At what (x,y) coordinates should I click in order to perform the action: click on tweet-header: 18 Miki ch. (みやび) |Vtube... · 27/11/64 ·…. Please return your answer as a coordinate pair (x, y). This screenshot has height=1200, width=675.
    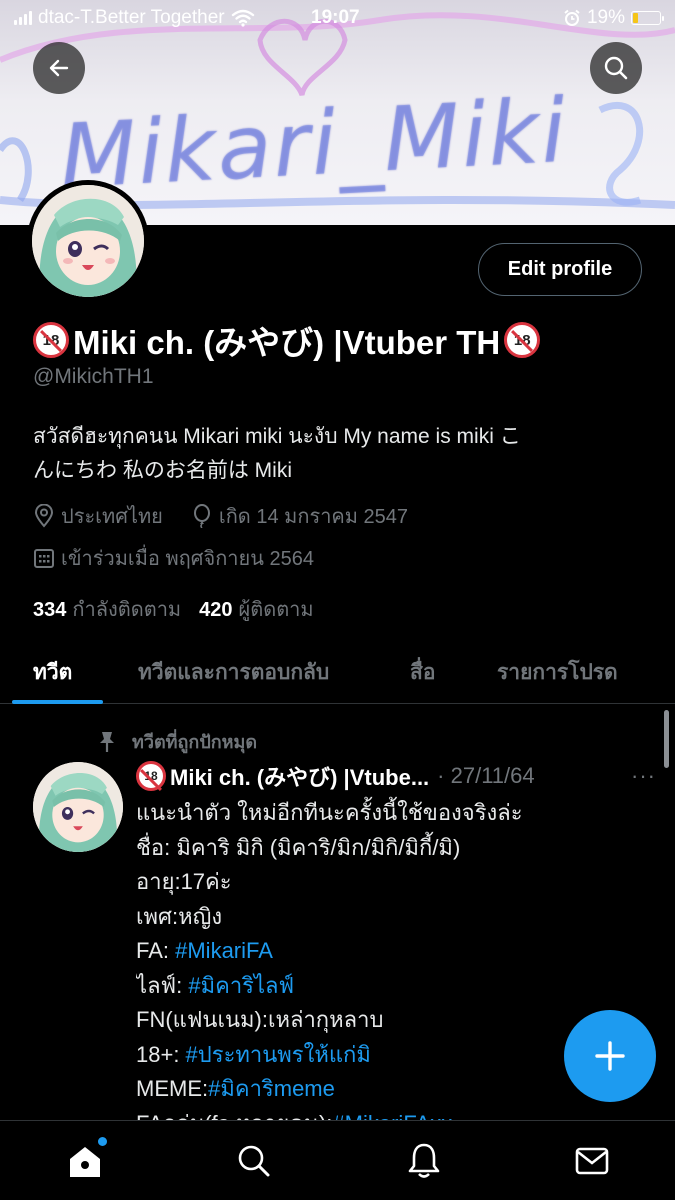
    Looking at the image, I should click on (396, 776).